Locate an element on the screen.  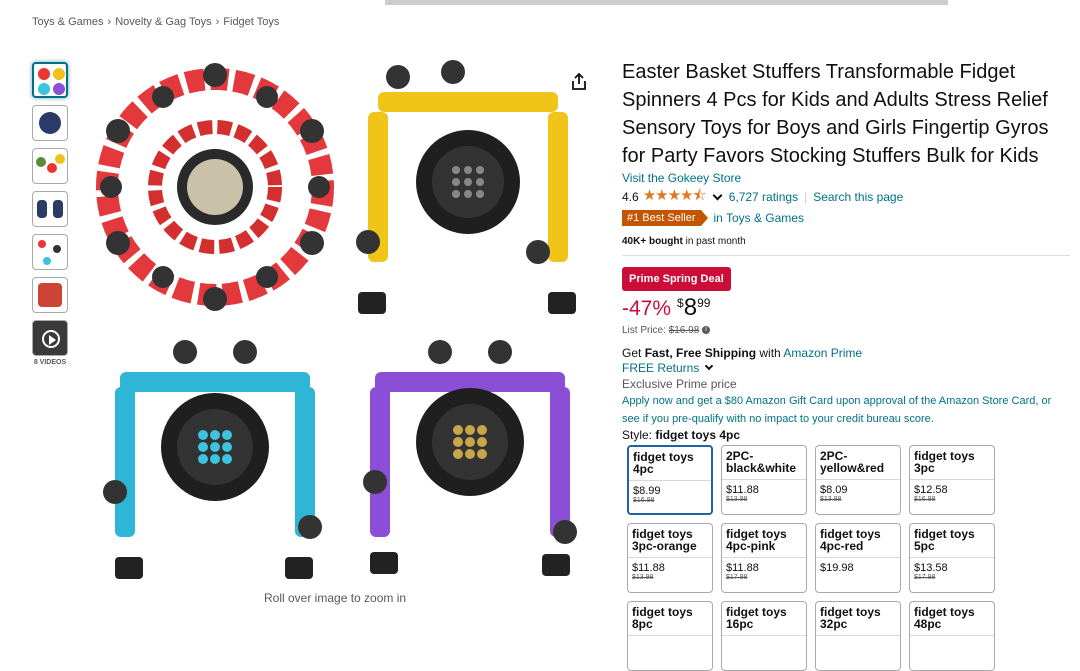
style-option: 2PC-yellow&red $8.09 $13.98 is located at coordinates (858, 480).